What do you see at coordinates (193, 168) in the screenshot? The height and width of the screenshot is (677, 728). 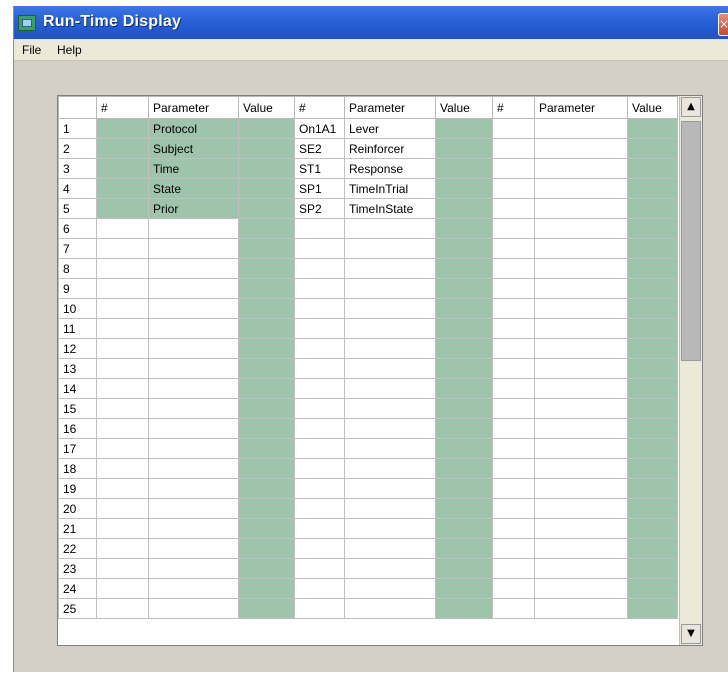 I see `grid-cell: Time` at bounding box center [193, 168].